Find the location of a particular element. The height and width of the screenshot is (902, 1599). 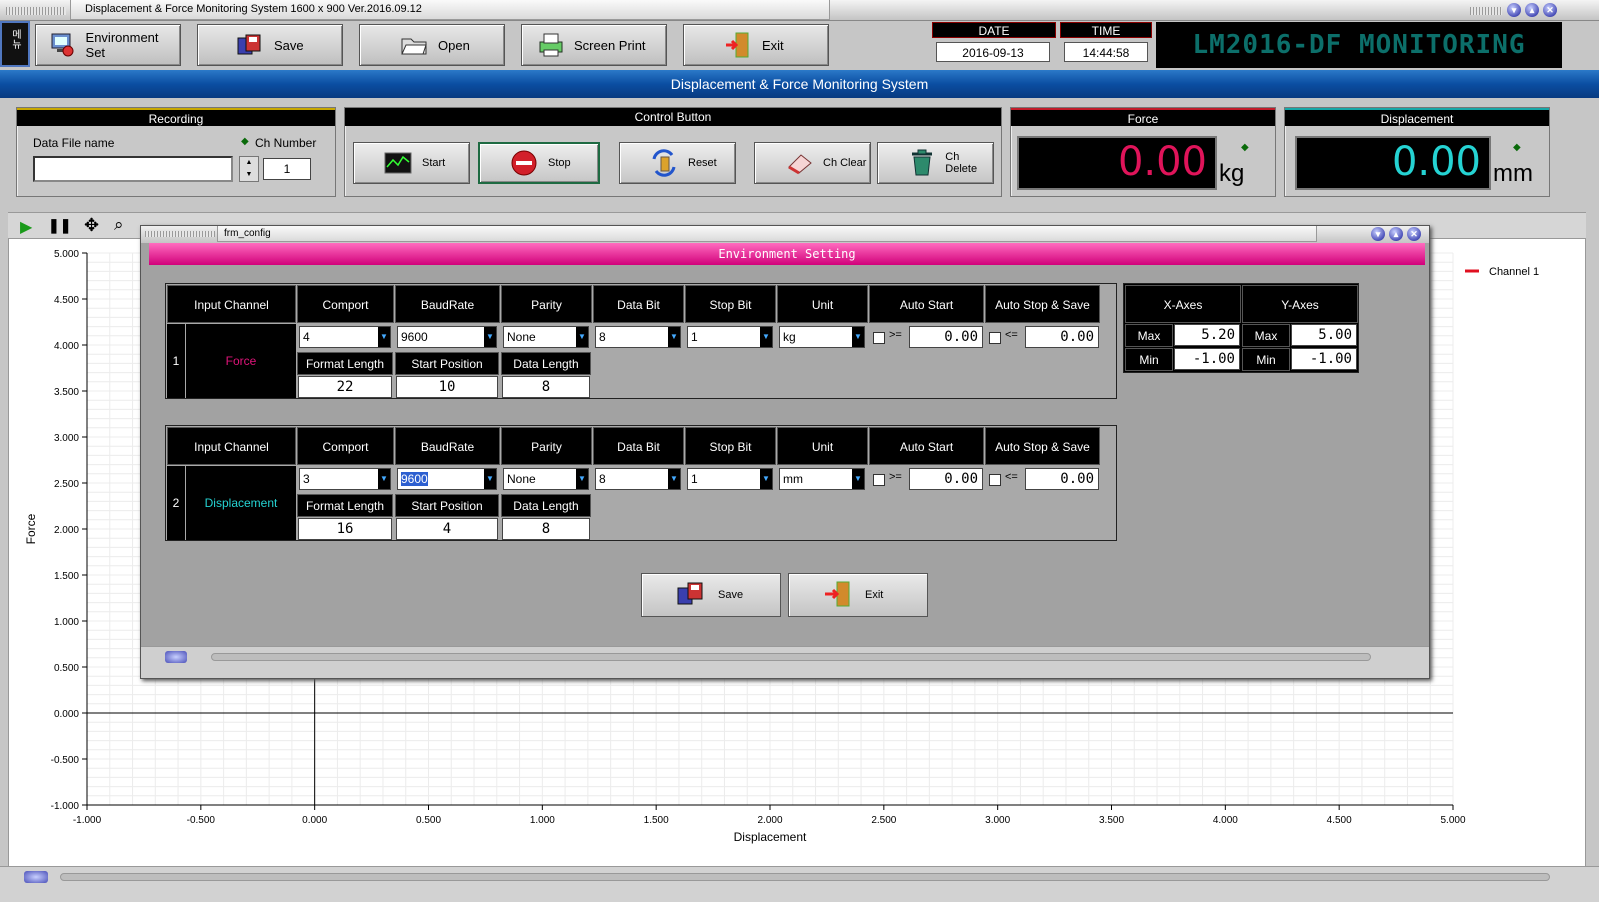

open-button: Open is located at coordinates (432, 45).